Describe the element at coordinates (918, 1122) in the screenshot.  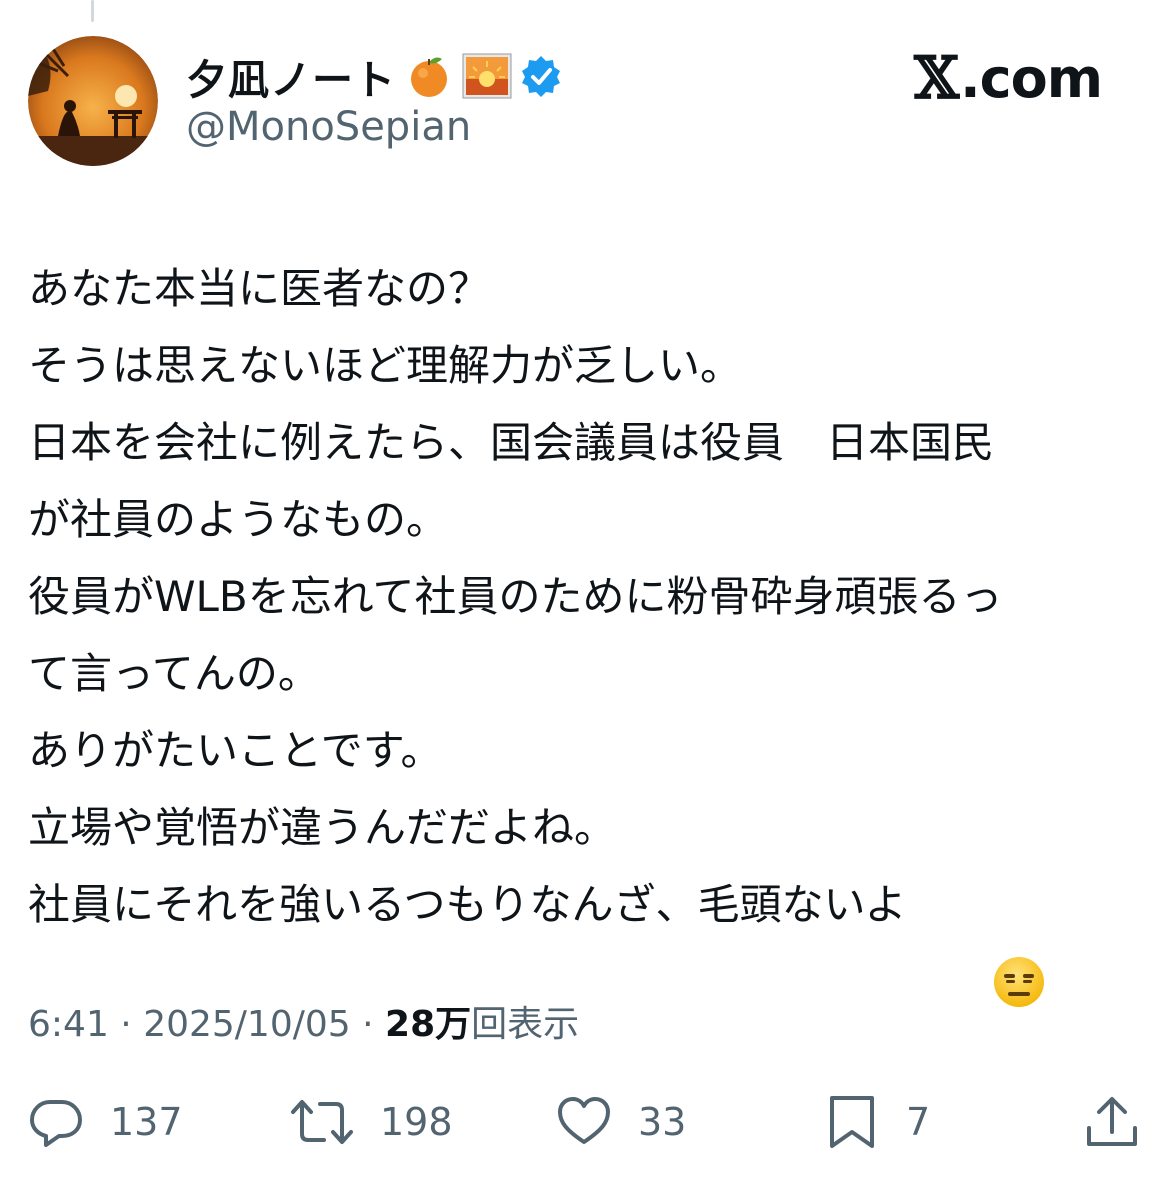
I see `bookmark-count: 7` at that location.